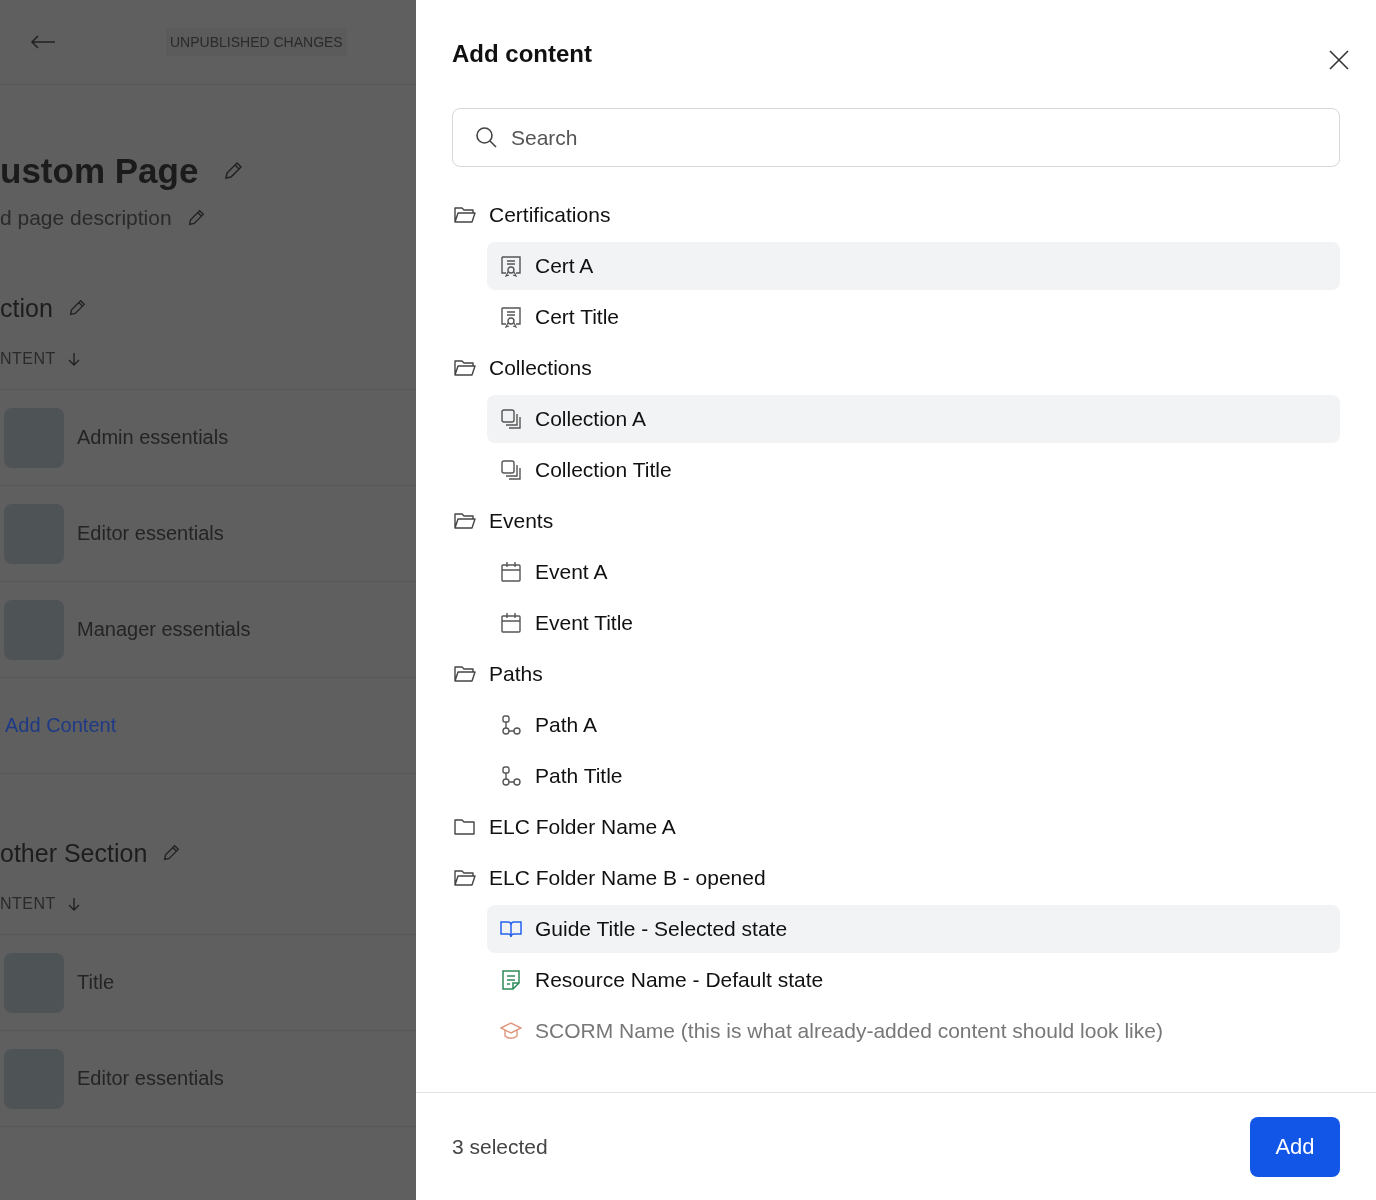  Describe the element at coordinates (43, 42) in the screenshot. I see `back-arrow-icon` at that location.